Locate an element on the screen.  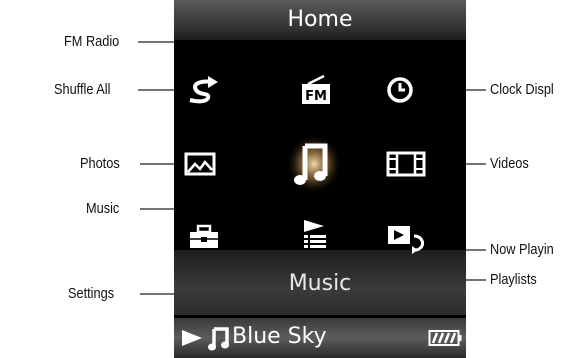
battery-icon is located at coordinates (445, 338).